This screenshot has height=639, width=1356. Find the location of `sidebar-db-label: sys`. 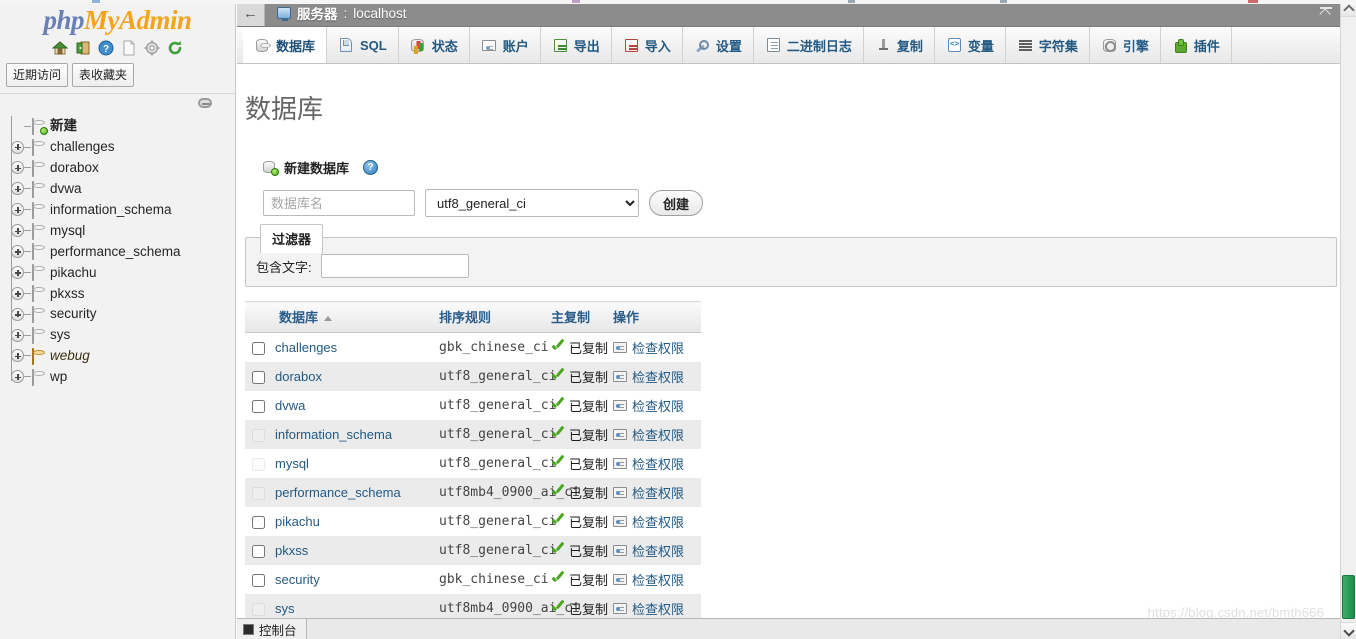

sidebar-db-label: sys is located at coordinates (60, 335).